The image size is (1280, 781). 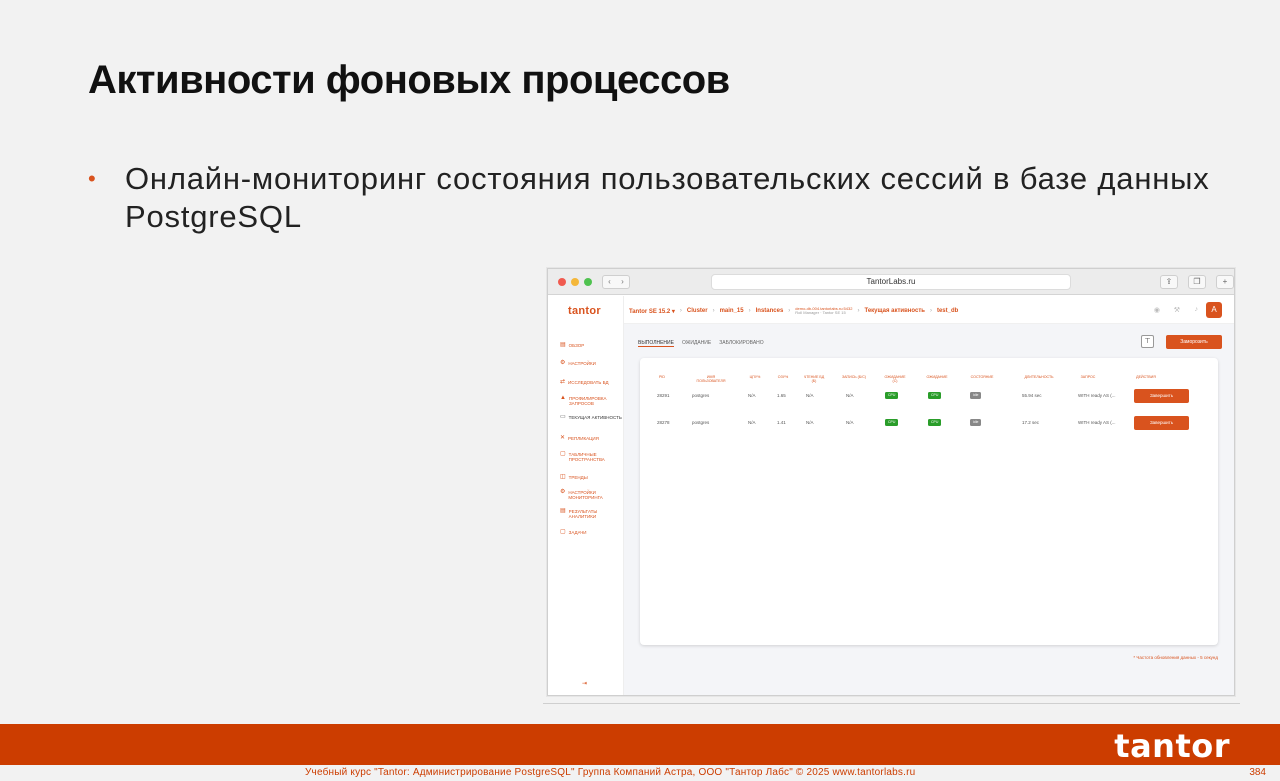 I want to click on maximize-window-button, so click(x=588, y=282).